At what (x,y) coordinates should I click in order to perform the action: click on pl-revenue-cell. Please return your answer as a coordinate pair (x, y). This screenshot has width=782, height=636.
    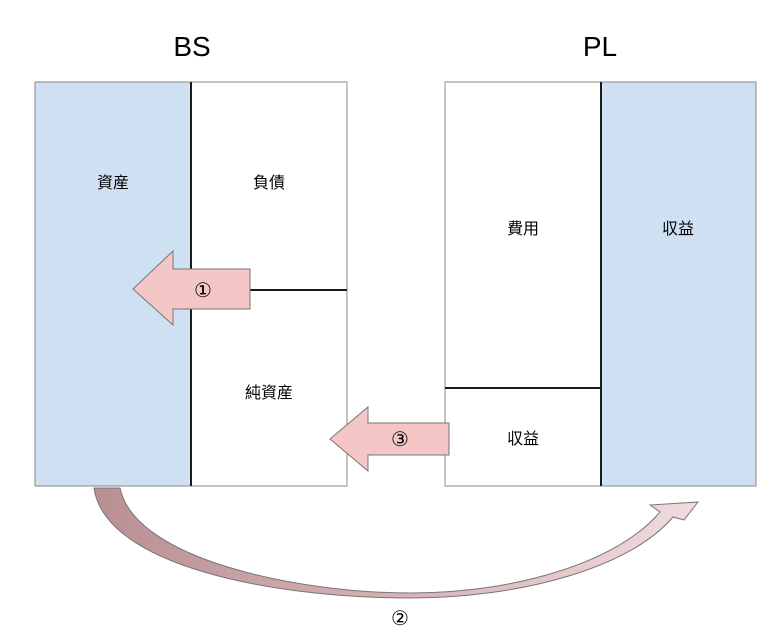
    Looking at the image, I should click on (678, 284).